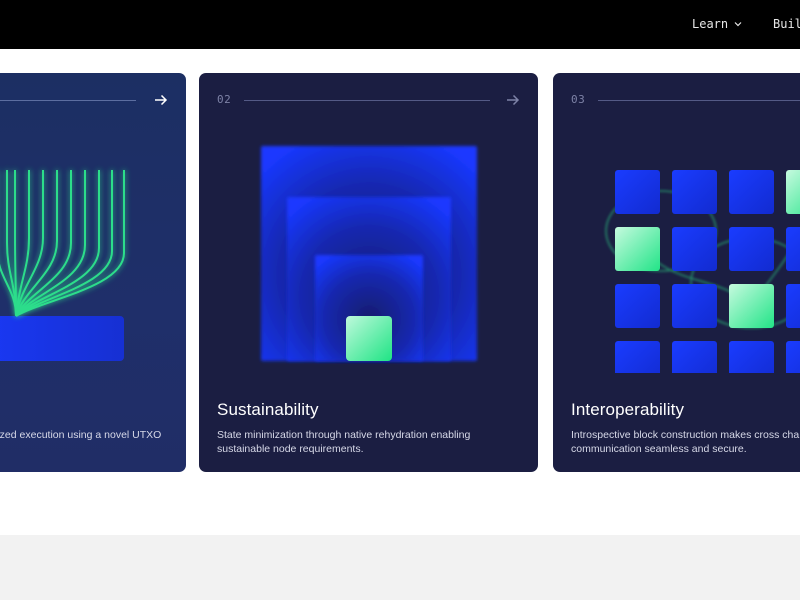  Describe the element at coordinates (62, 265) in the screenshot. I see `branching-lines-illustration` at that location.